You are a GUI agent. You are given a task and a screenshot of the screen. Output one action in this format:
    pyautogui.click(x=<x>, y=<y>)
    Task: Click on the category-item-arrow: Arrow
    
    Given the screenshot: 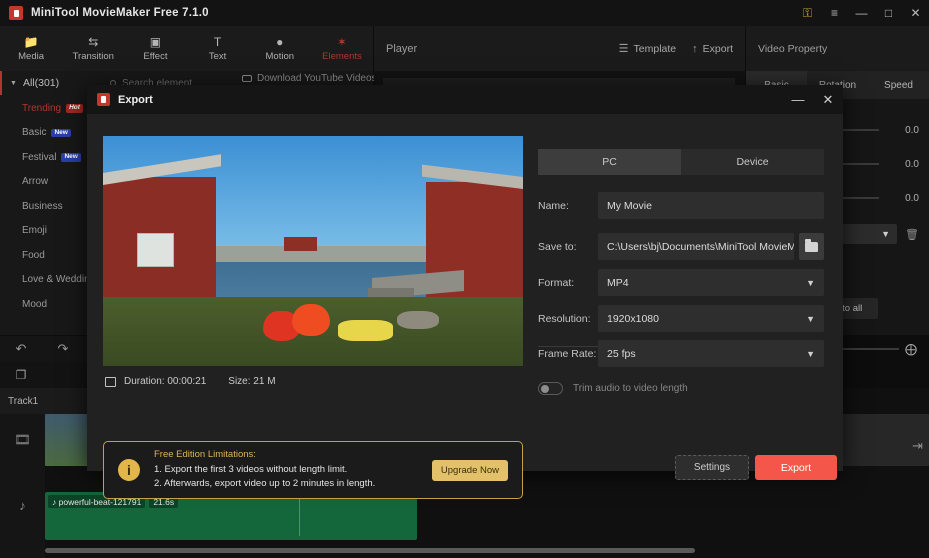 What is the action you would take?
    pyautogui.click(x=50, y=182)
    